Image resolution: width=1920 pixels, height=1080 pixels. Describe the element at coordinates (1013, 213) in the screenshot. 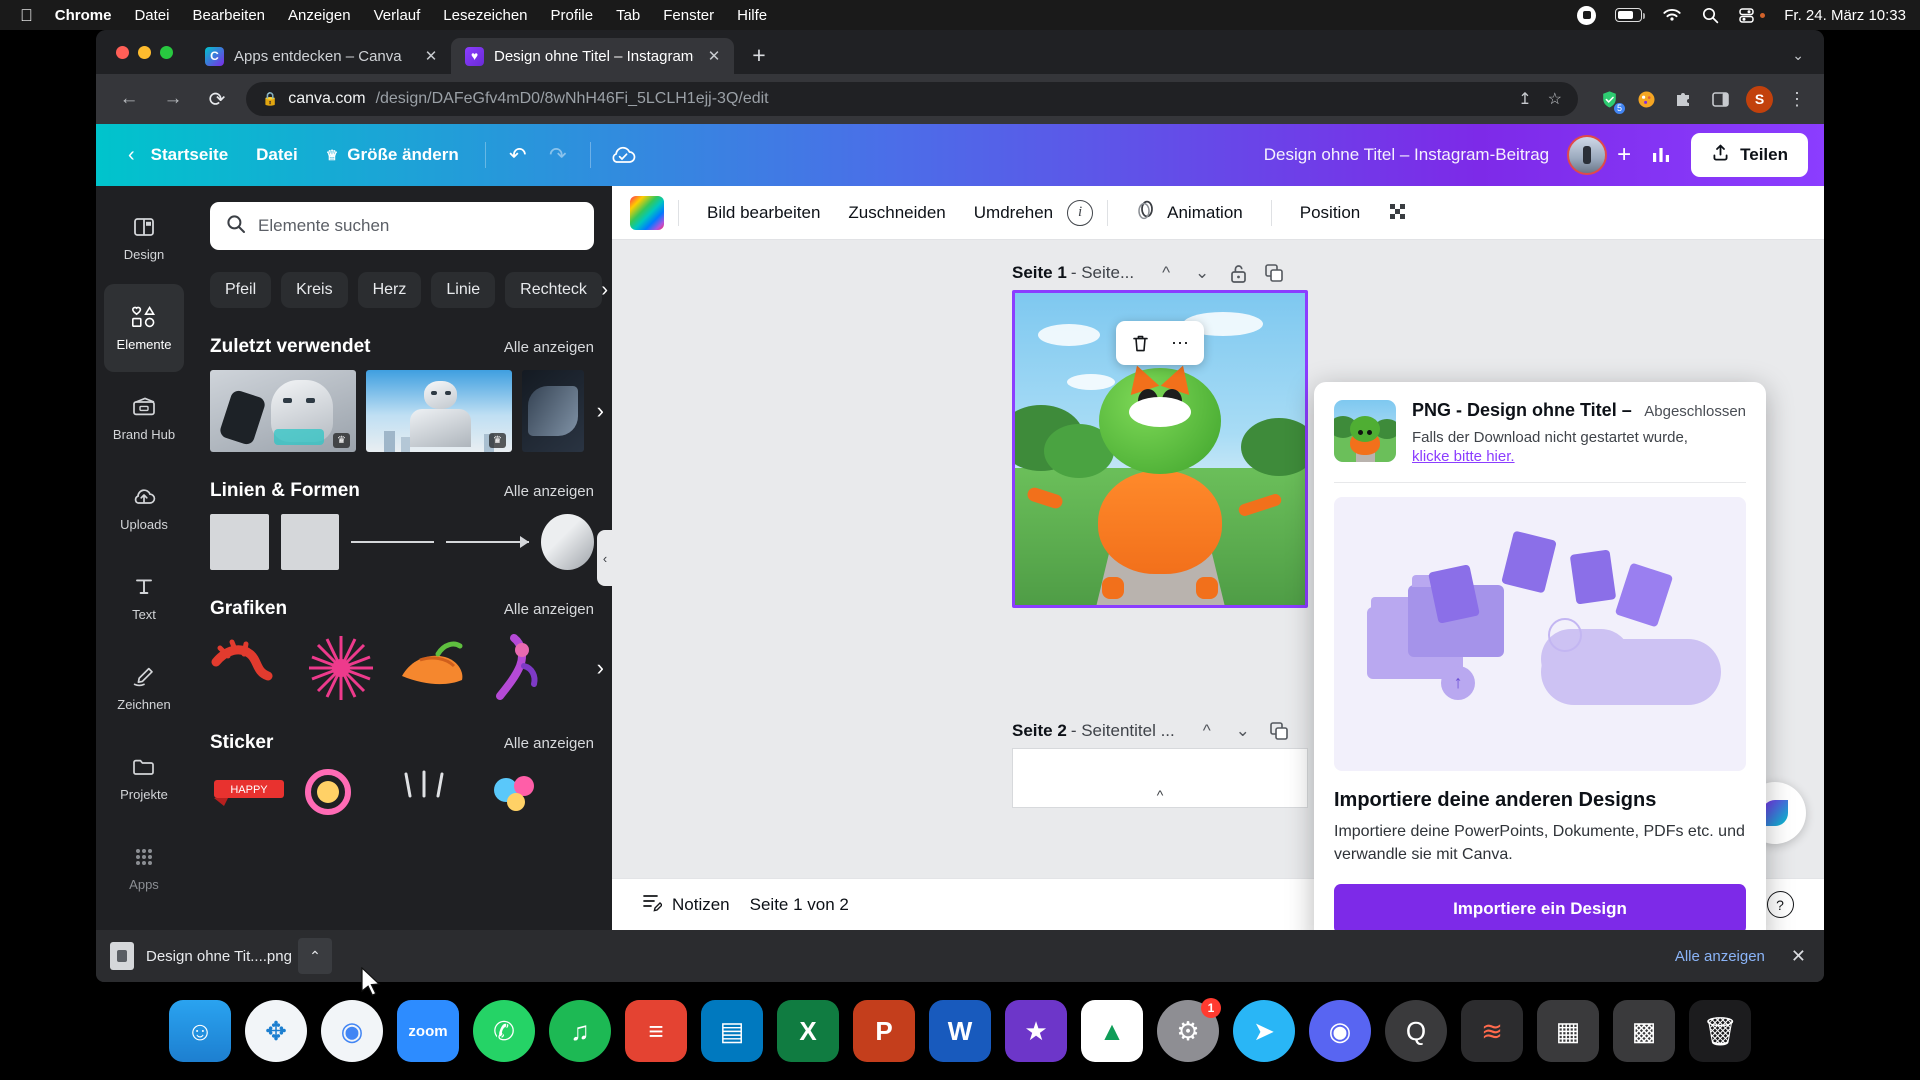

I see `flip-button: Umdrehen` at that location.